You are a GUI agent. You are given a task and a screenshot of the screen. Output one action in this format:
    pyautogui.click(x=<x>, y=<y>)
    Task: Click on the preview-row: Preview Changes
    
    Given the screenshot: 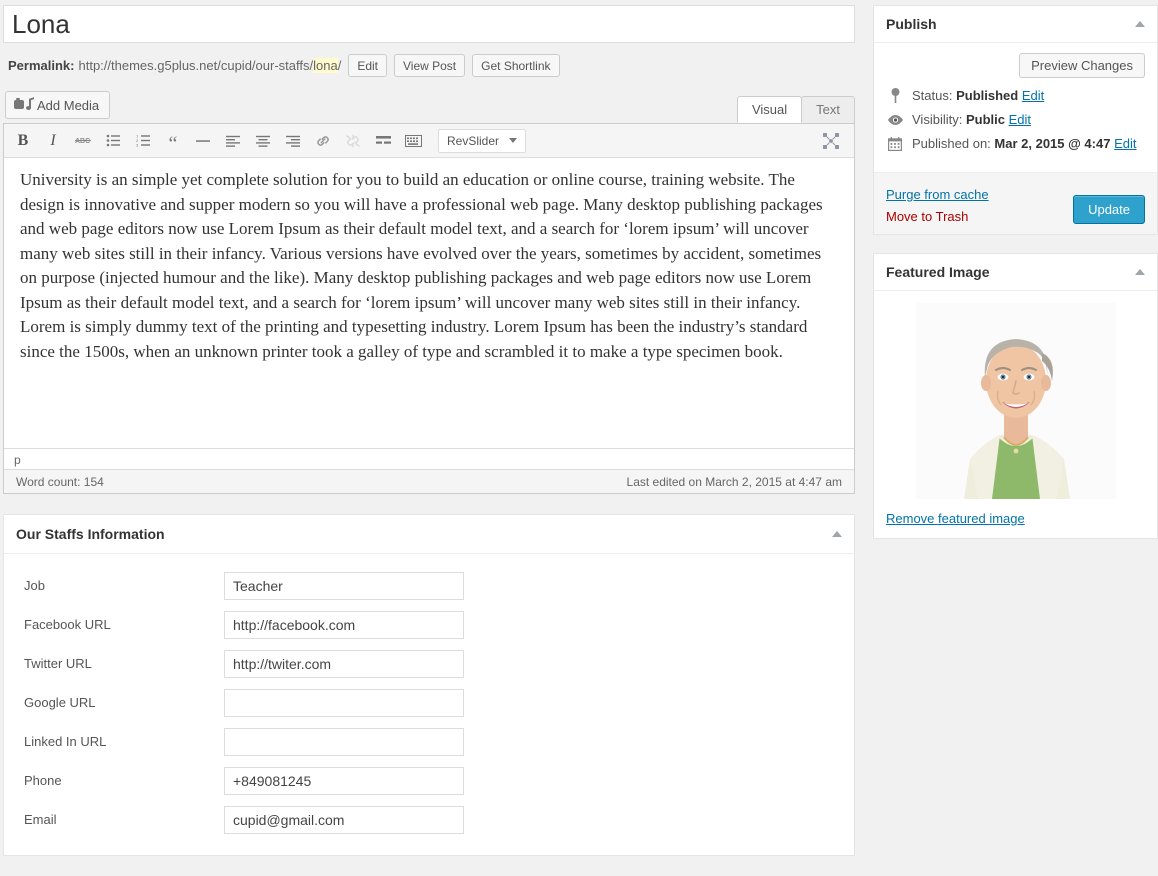 What is the action you would take?
    pyautogui.click(x=1015, y=65)
    